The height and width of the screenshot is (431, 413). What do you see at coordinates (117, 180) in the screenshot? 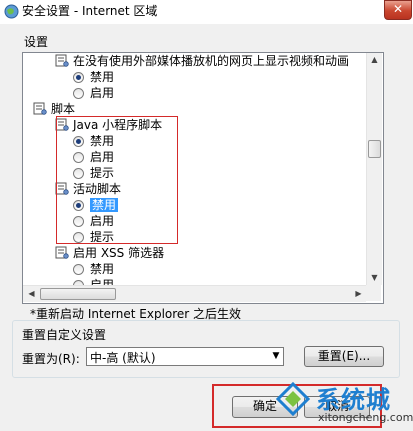
I see `highlight-box` at bounding box center [117, 180].